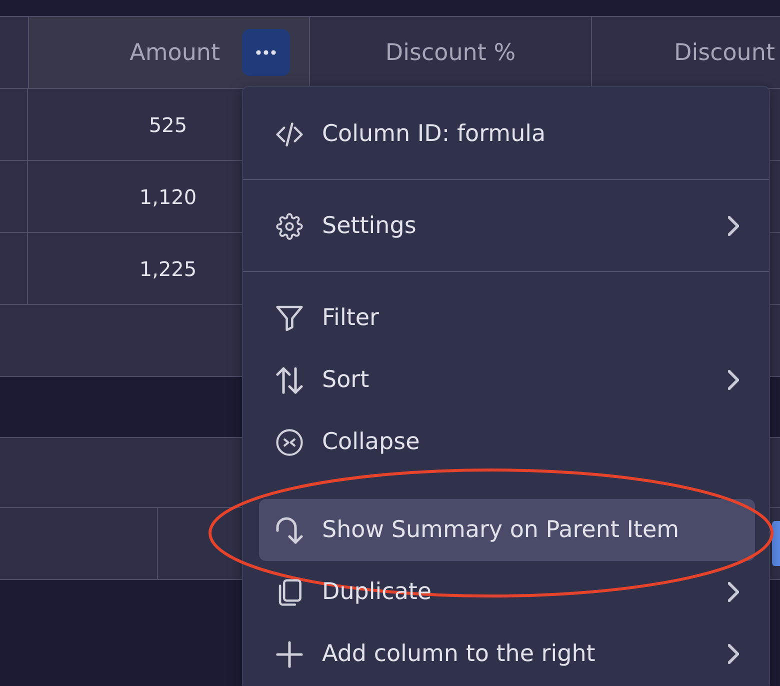 This screenshot has height=686, width=780. Describe the element at coordinates (507, 654) in the screenshot. I see `menu-item: Add column to the right` at that location.